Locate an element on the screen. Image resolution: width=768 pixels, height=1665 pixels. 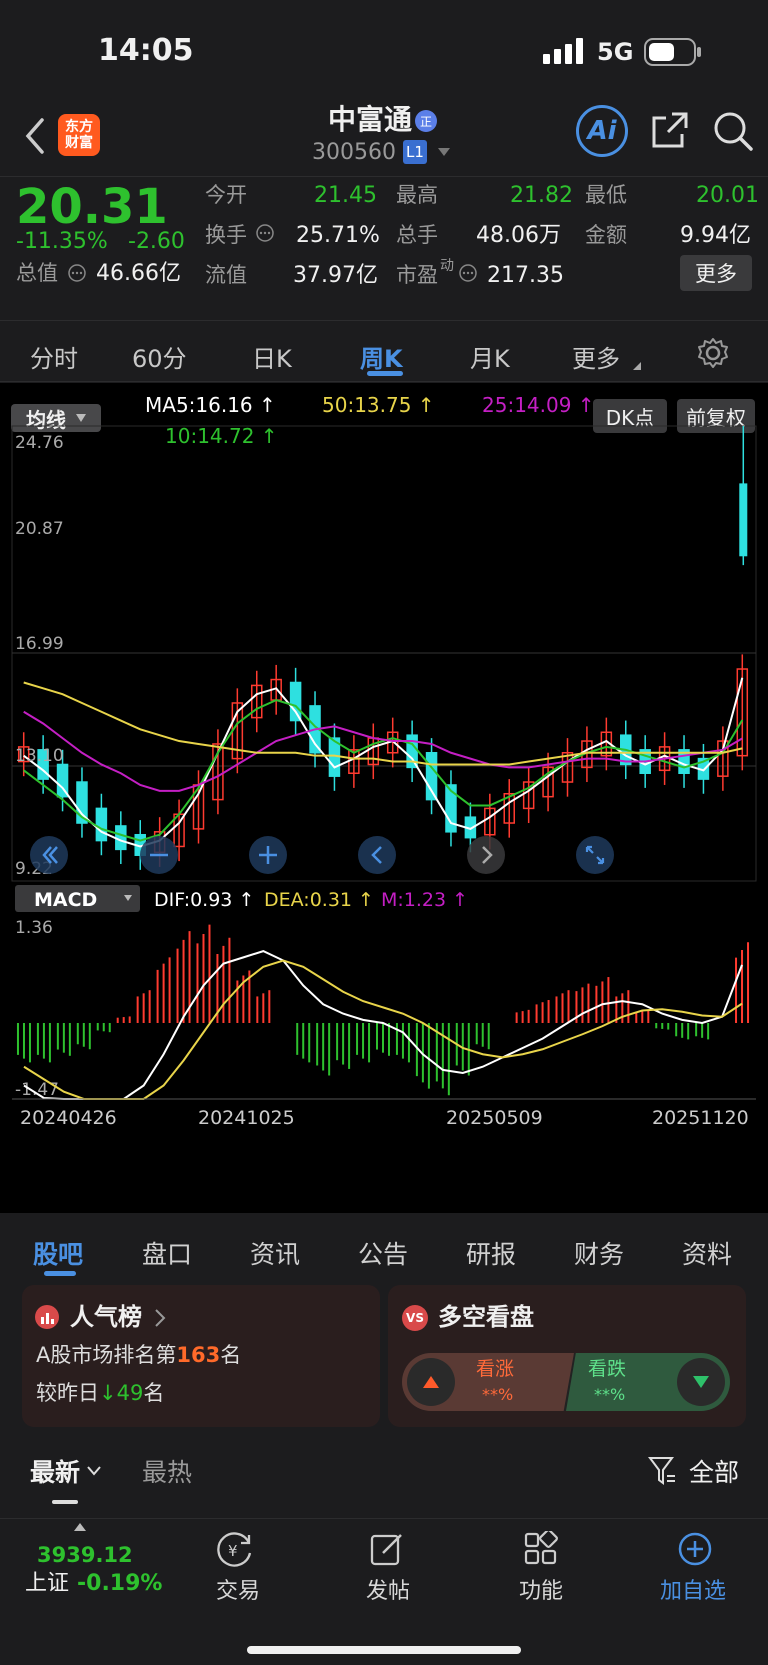
tab-announcements: 公告 is located at coordinates (383, 1253).